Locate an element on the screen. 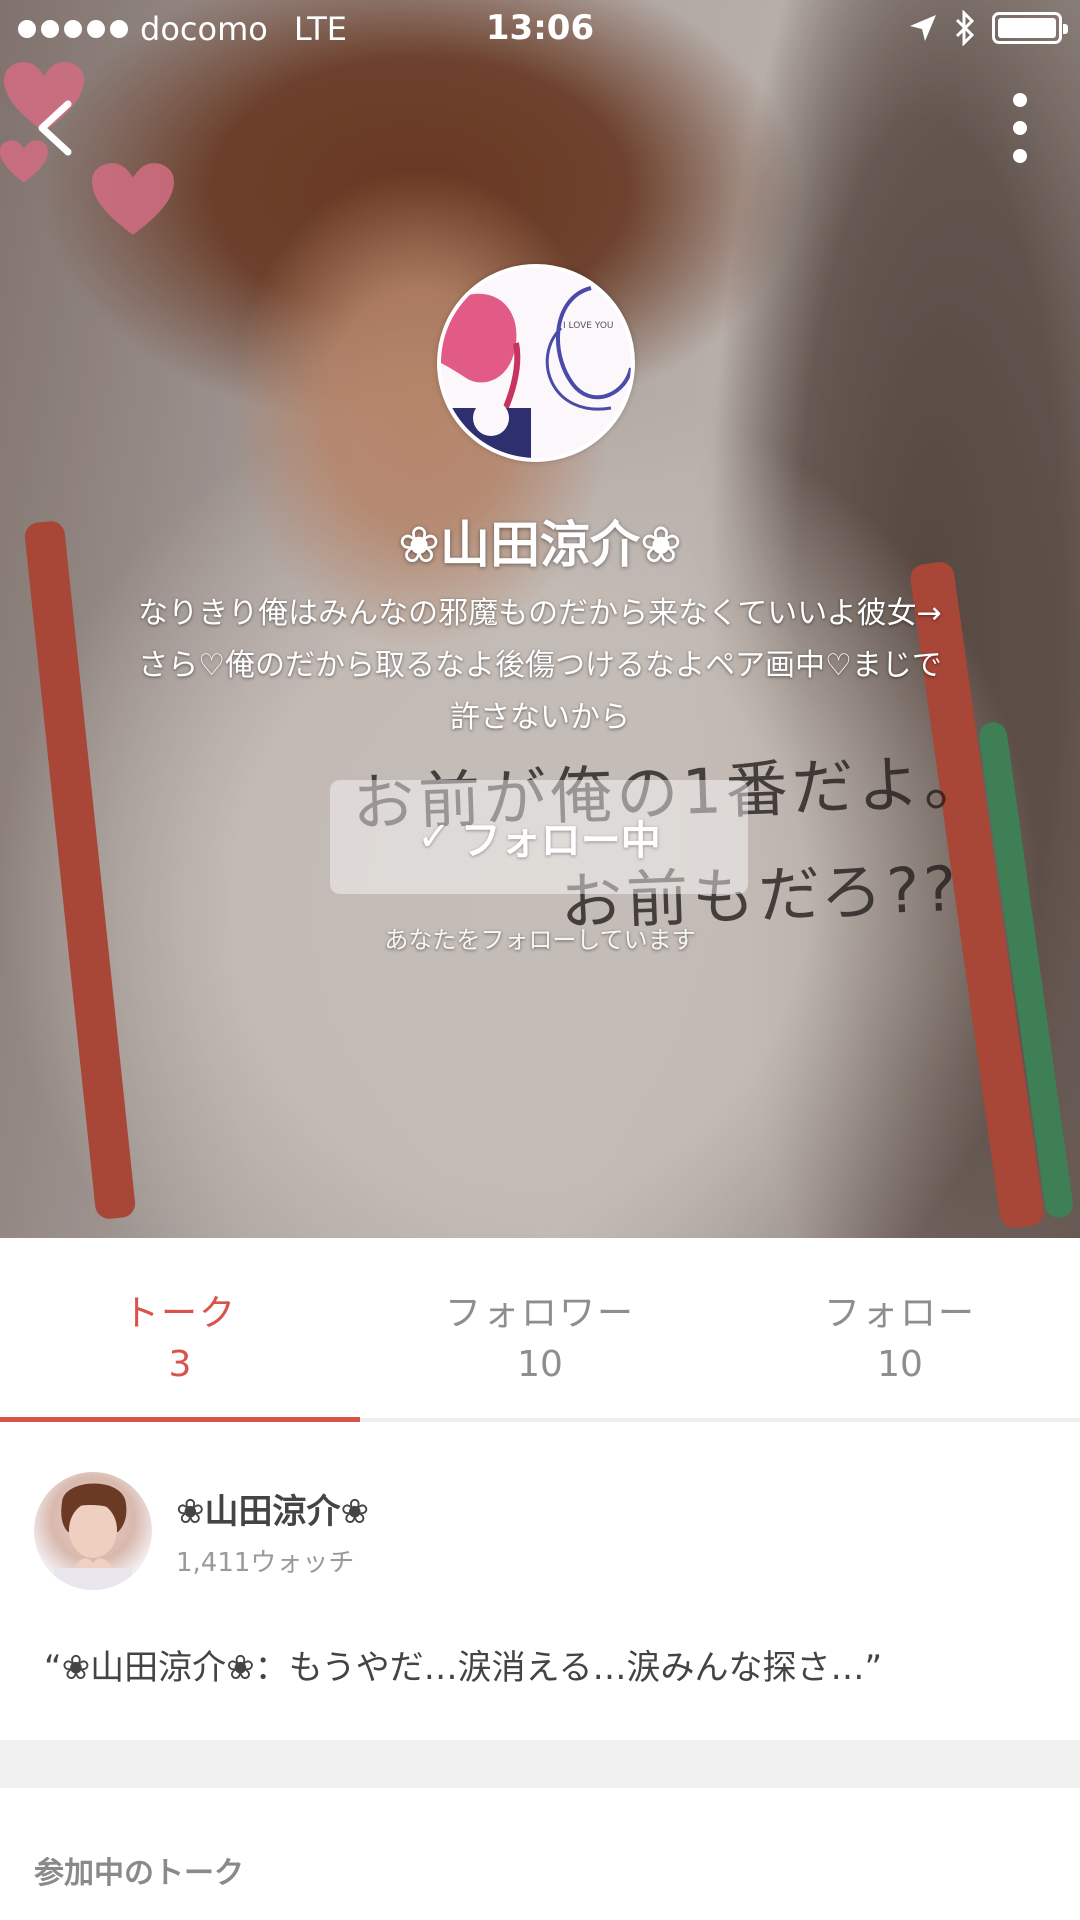 Image resolution: width=1080 pixels, height=1920 pixels. tab-following: フォロー 10 is located at coordinates (900, 1328).